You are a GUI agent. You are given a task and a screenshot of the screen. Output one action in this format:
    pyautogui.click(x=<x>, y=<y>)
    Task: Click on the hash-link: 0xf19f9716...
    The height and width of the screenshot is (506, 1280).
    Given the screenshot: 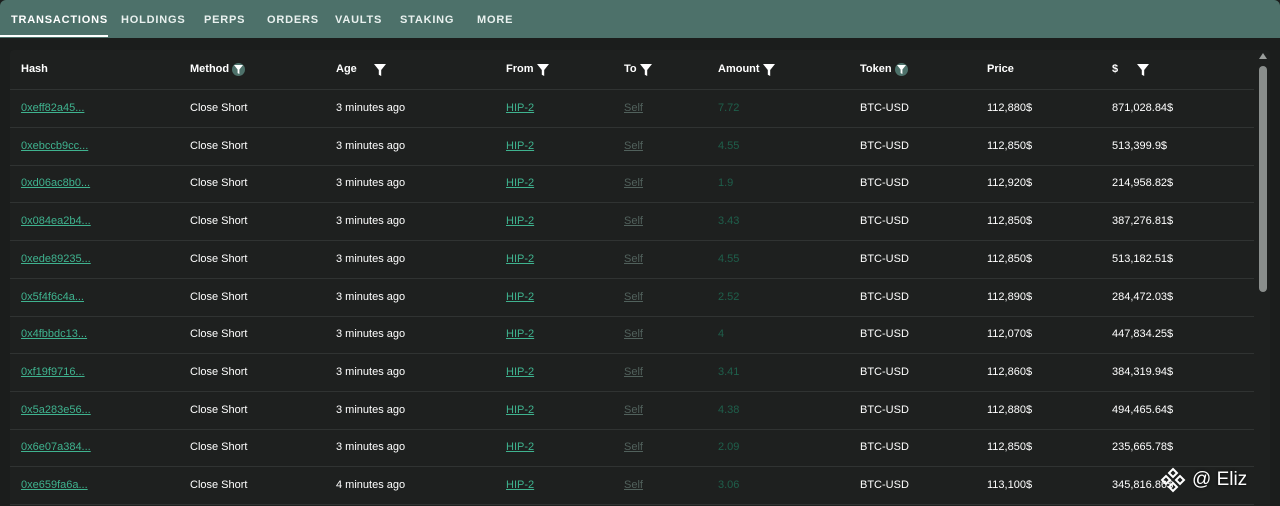 What is the action you would take?
    pyautogui.click(x=53, y=372)
    